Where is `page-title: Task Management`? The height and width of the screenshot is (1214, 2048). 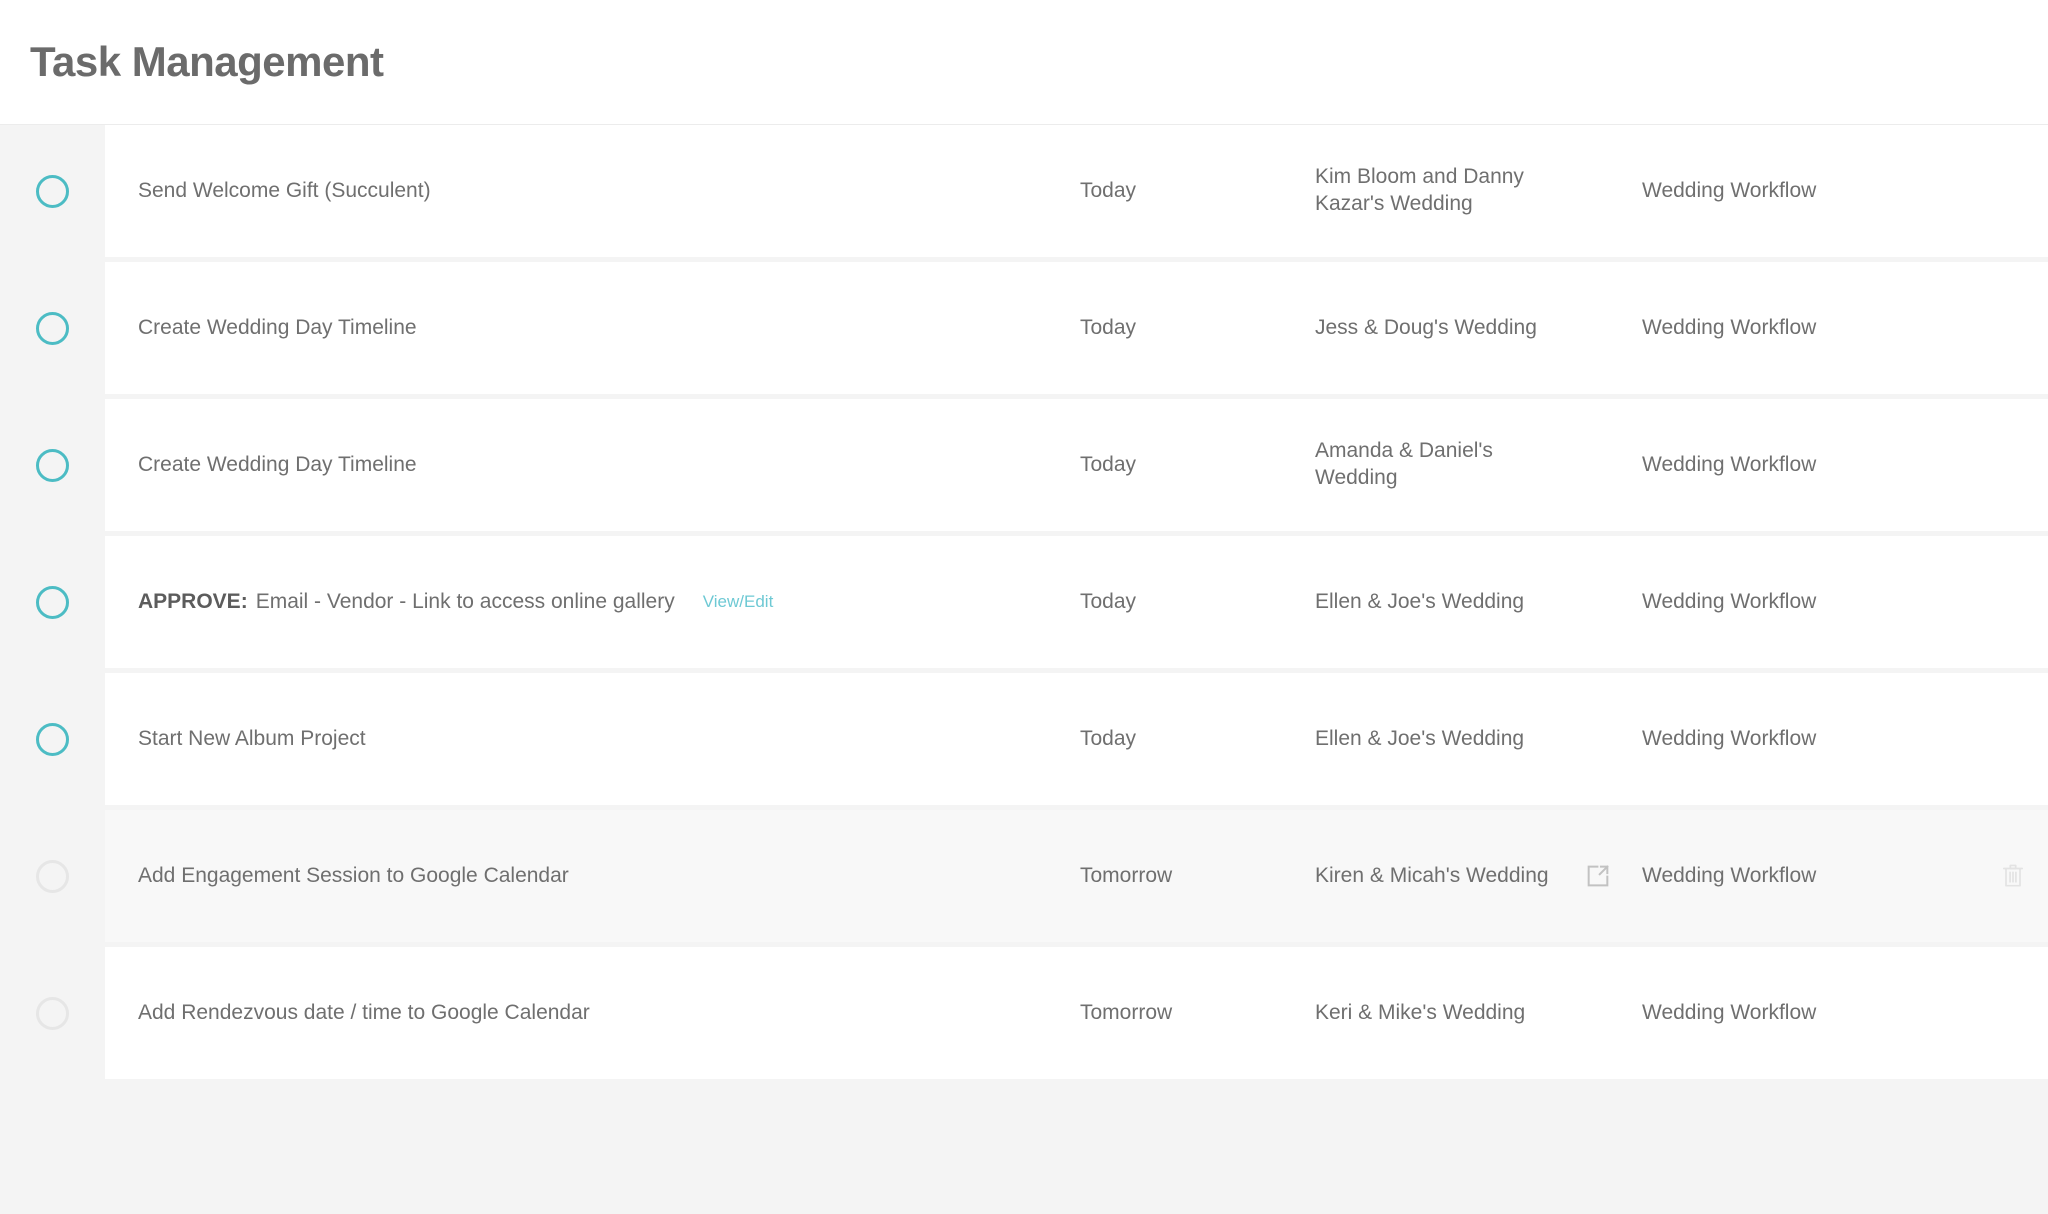
page-title: Task Management is located at coordinates (207, 61).